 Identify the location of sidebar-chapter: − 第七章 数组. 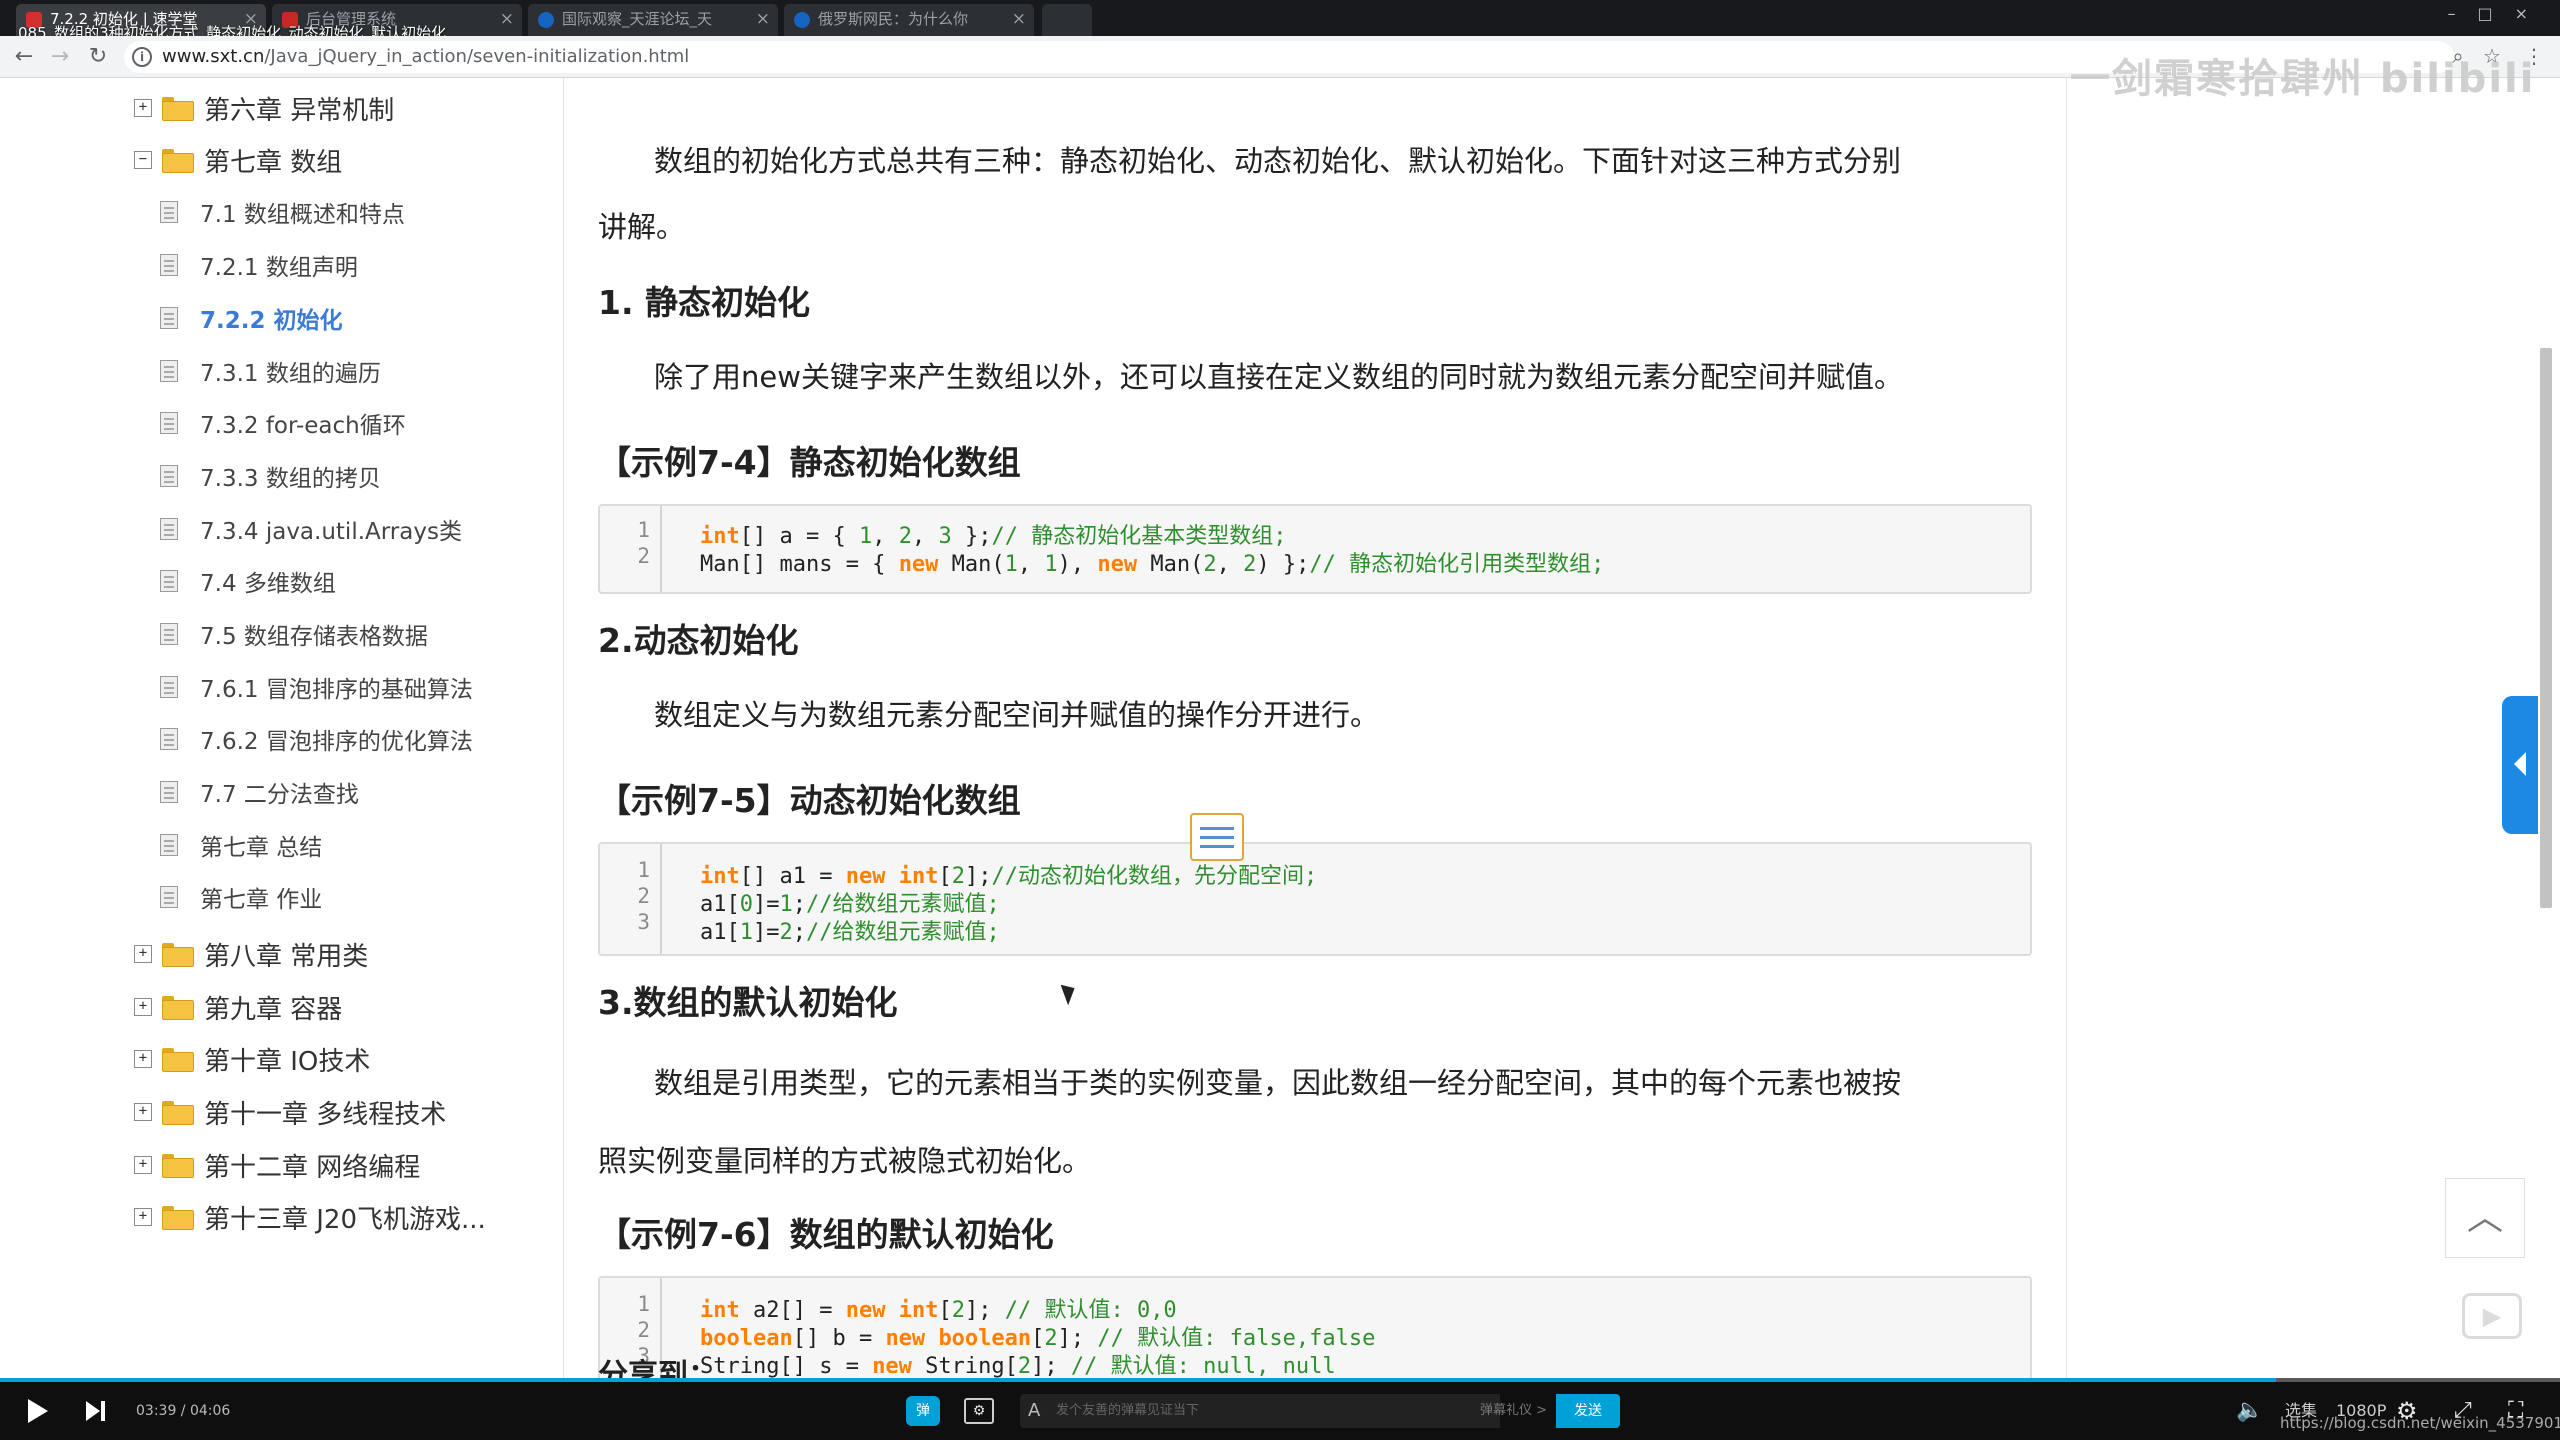
(238, 160).